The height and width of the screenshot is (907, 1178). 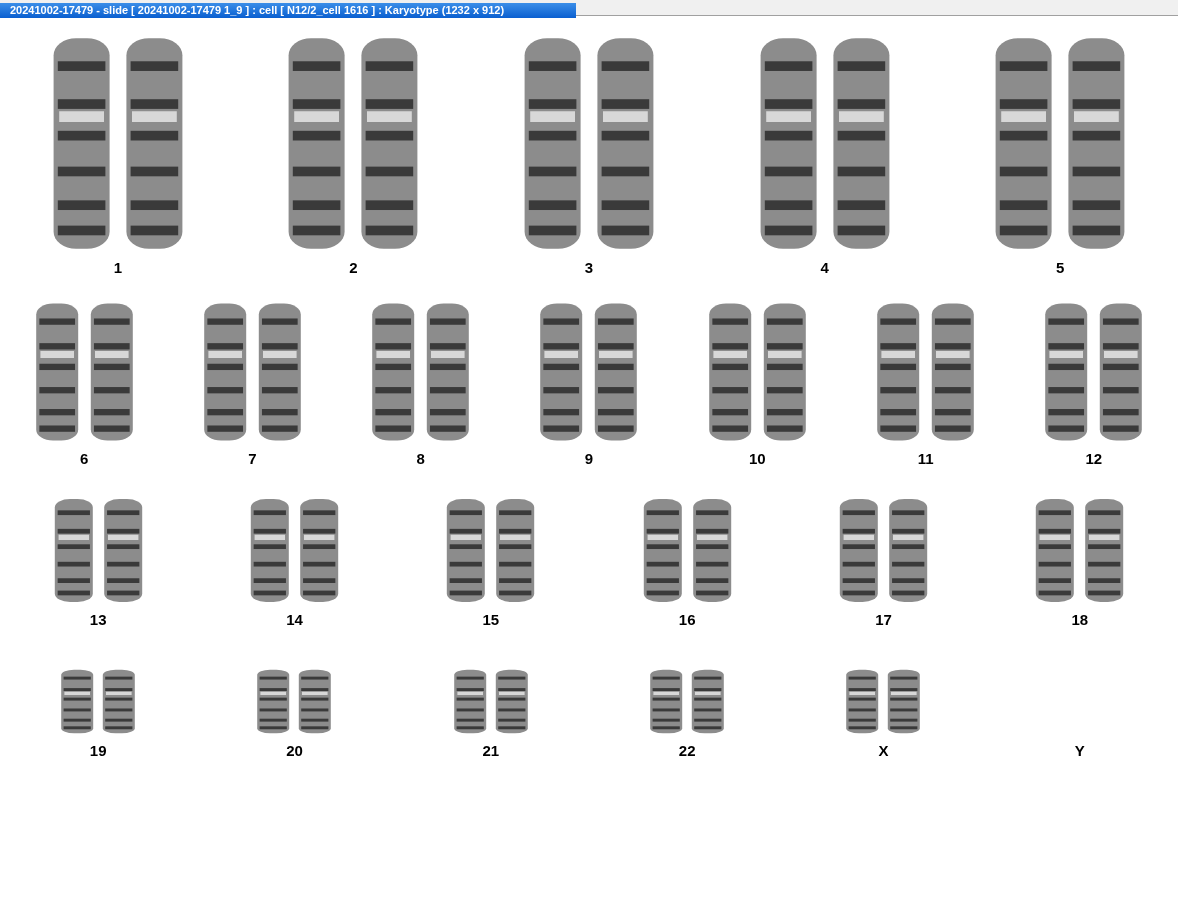 I want to click on window-title: 20241002-17479 - slide [ 20241002-17479 1_9 ] : cell [ N12/2_cell 1616 ] : Karyotype (1232 x 912), so click(x=288, y=10).